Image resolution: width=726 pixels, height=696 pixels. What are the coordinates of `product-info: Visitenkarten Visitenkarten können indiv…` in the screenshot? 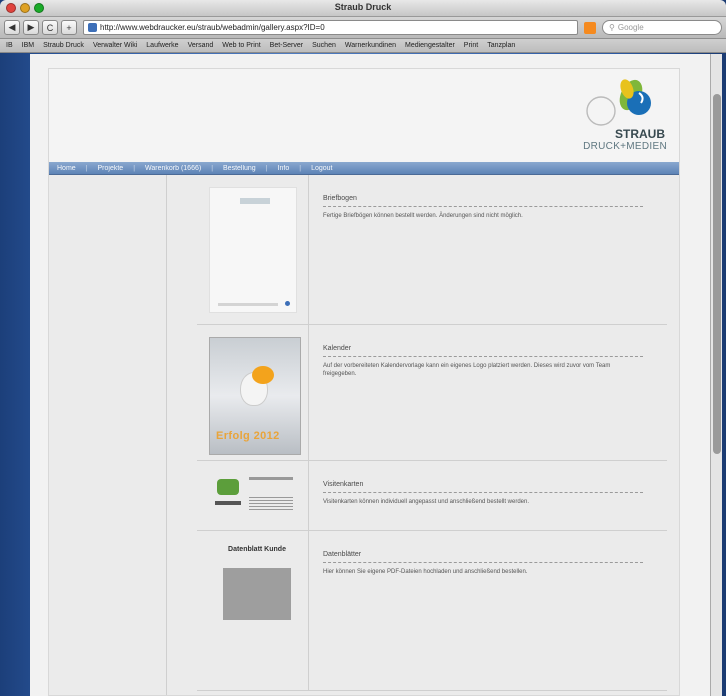 It's located at (495, 483).